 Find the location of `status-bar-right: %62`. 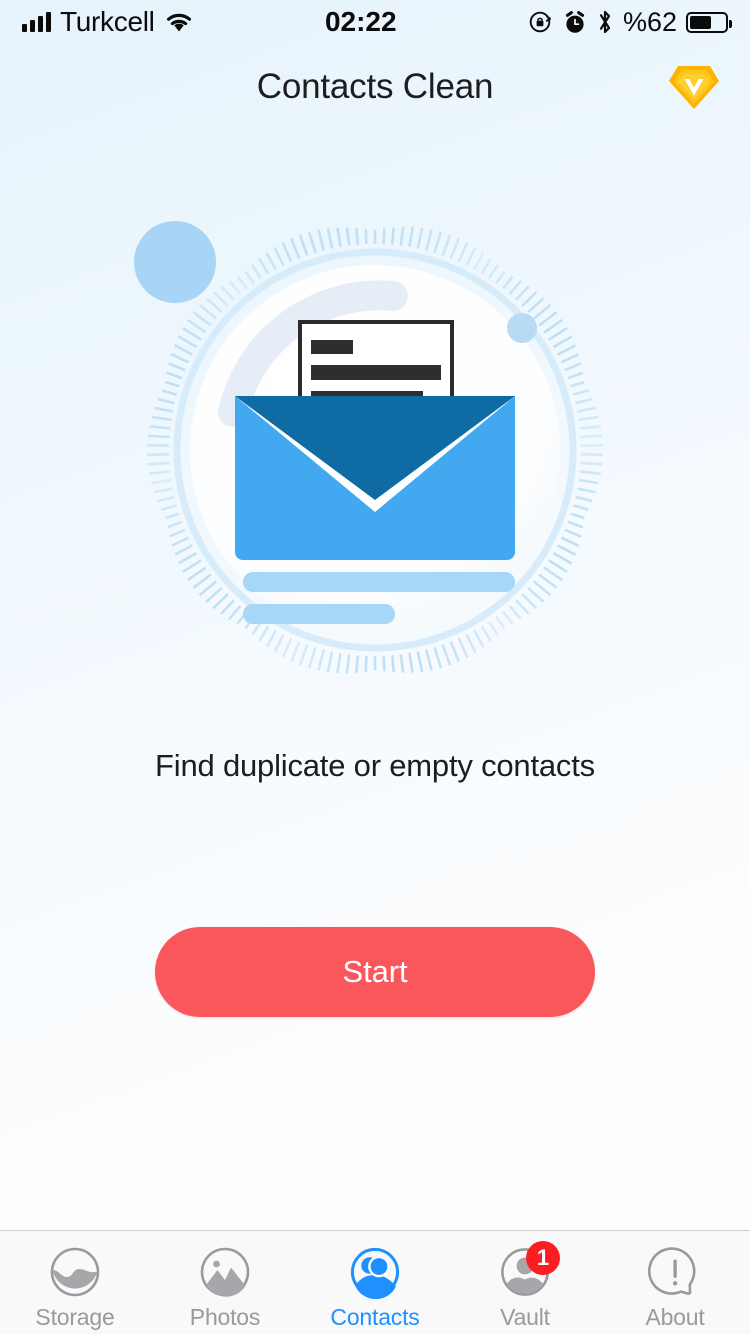

status-bar-right: %62 is located at coordinates (630, 22).